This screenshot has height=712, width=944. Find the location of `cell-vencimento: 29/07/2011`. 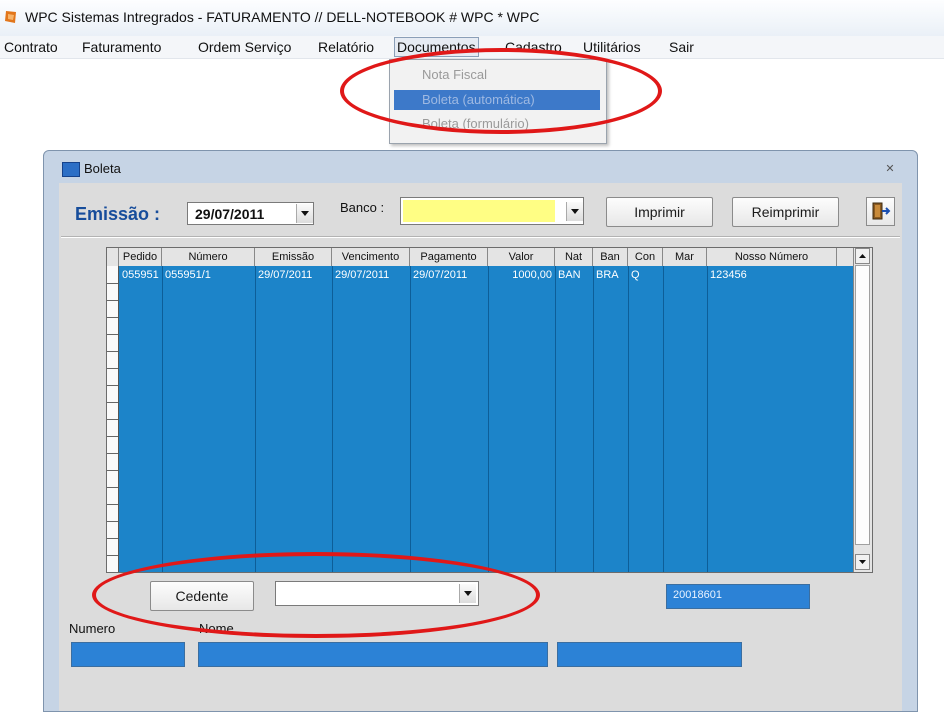

cell-vencimento: 29/07/2011 is located at coordinates (362, 275).